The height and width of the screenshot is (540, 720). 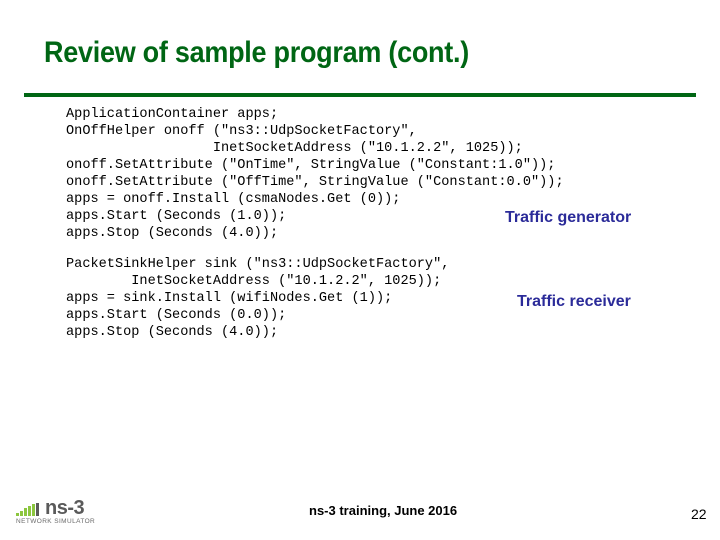 What do you see at coordinates (176, 315) in the screenshot?
I see `code-line: apps.Start (Seconds (0.0));` at bounding box center [176, 315].